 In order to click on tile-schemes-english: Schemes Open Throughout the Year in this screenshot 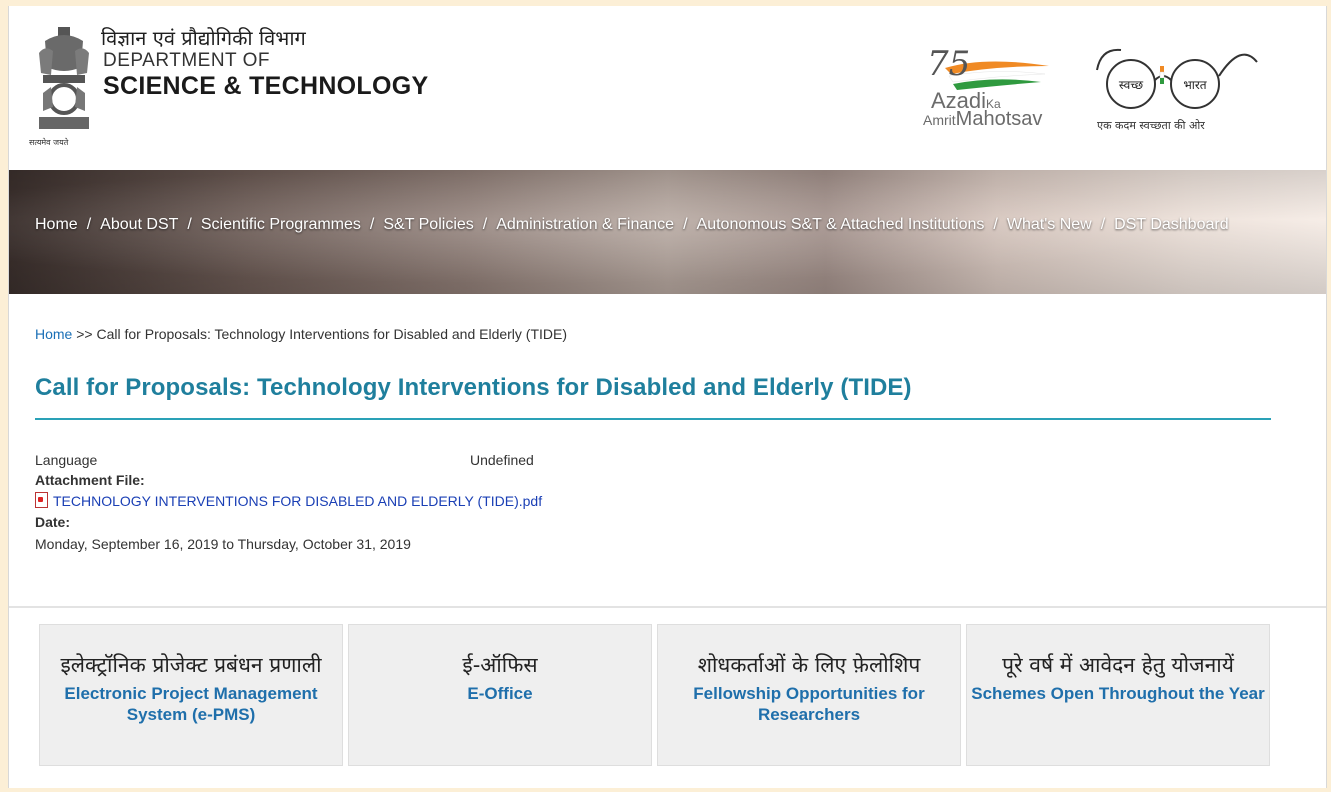, I will do `click(1118, 693)`.